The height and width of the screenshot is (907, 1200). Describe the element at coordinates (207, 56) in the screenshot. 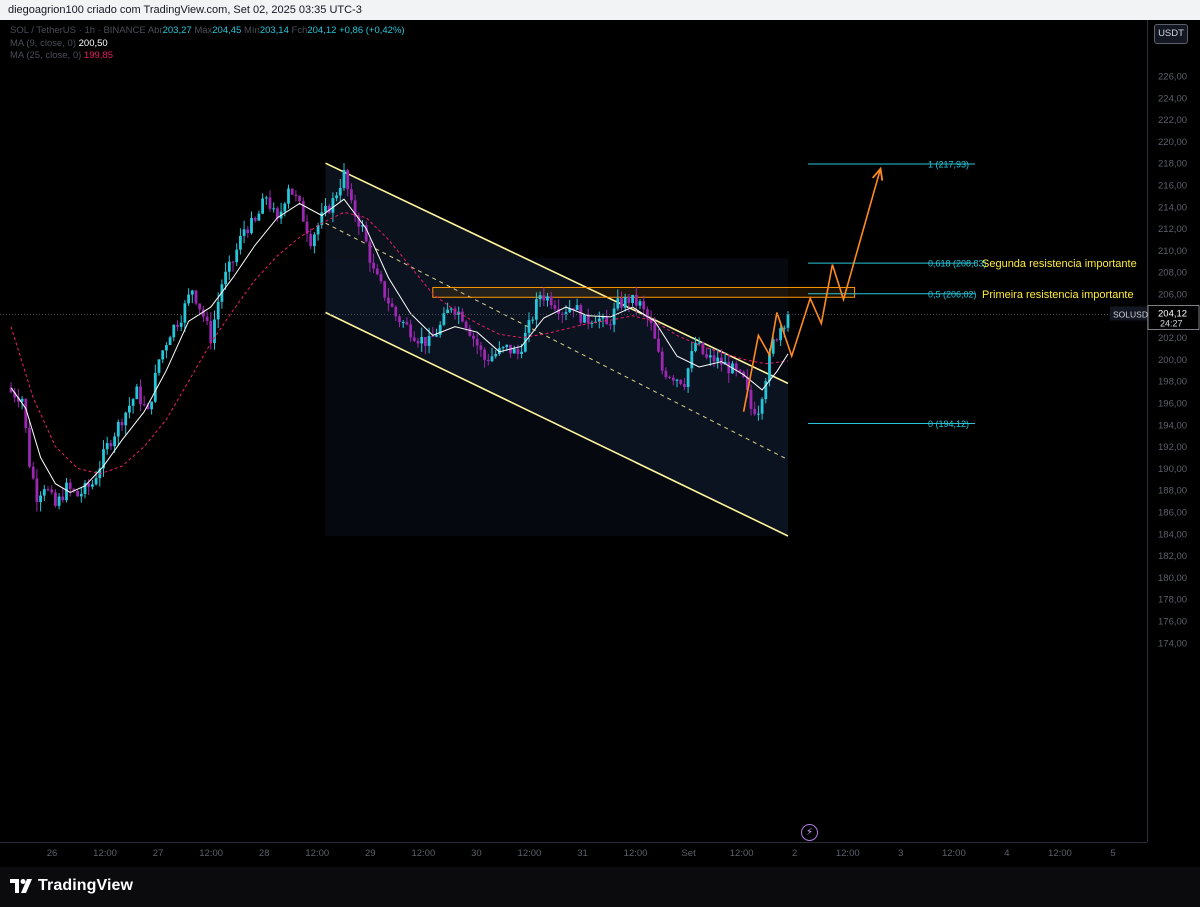

I see `legend-ma25: MA (25, close, 0) 199,85` at that location.